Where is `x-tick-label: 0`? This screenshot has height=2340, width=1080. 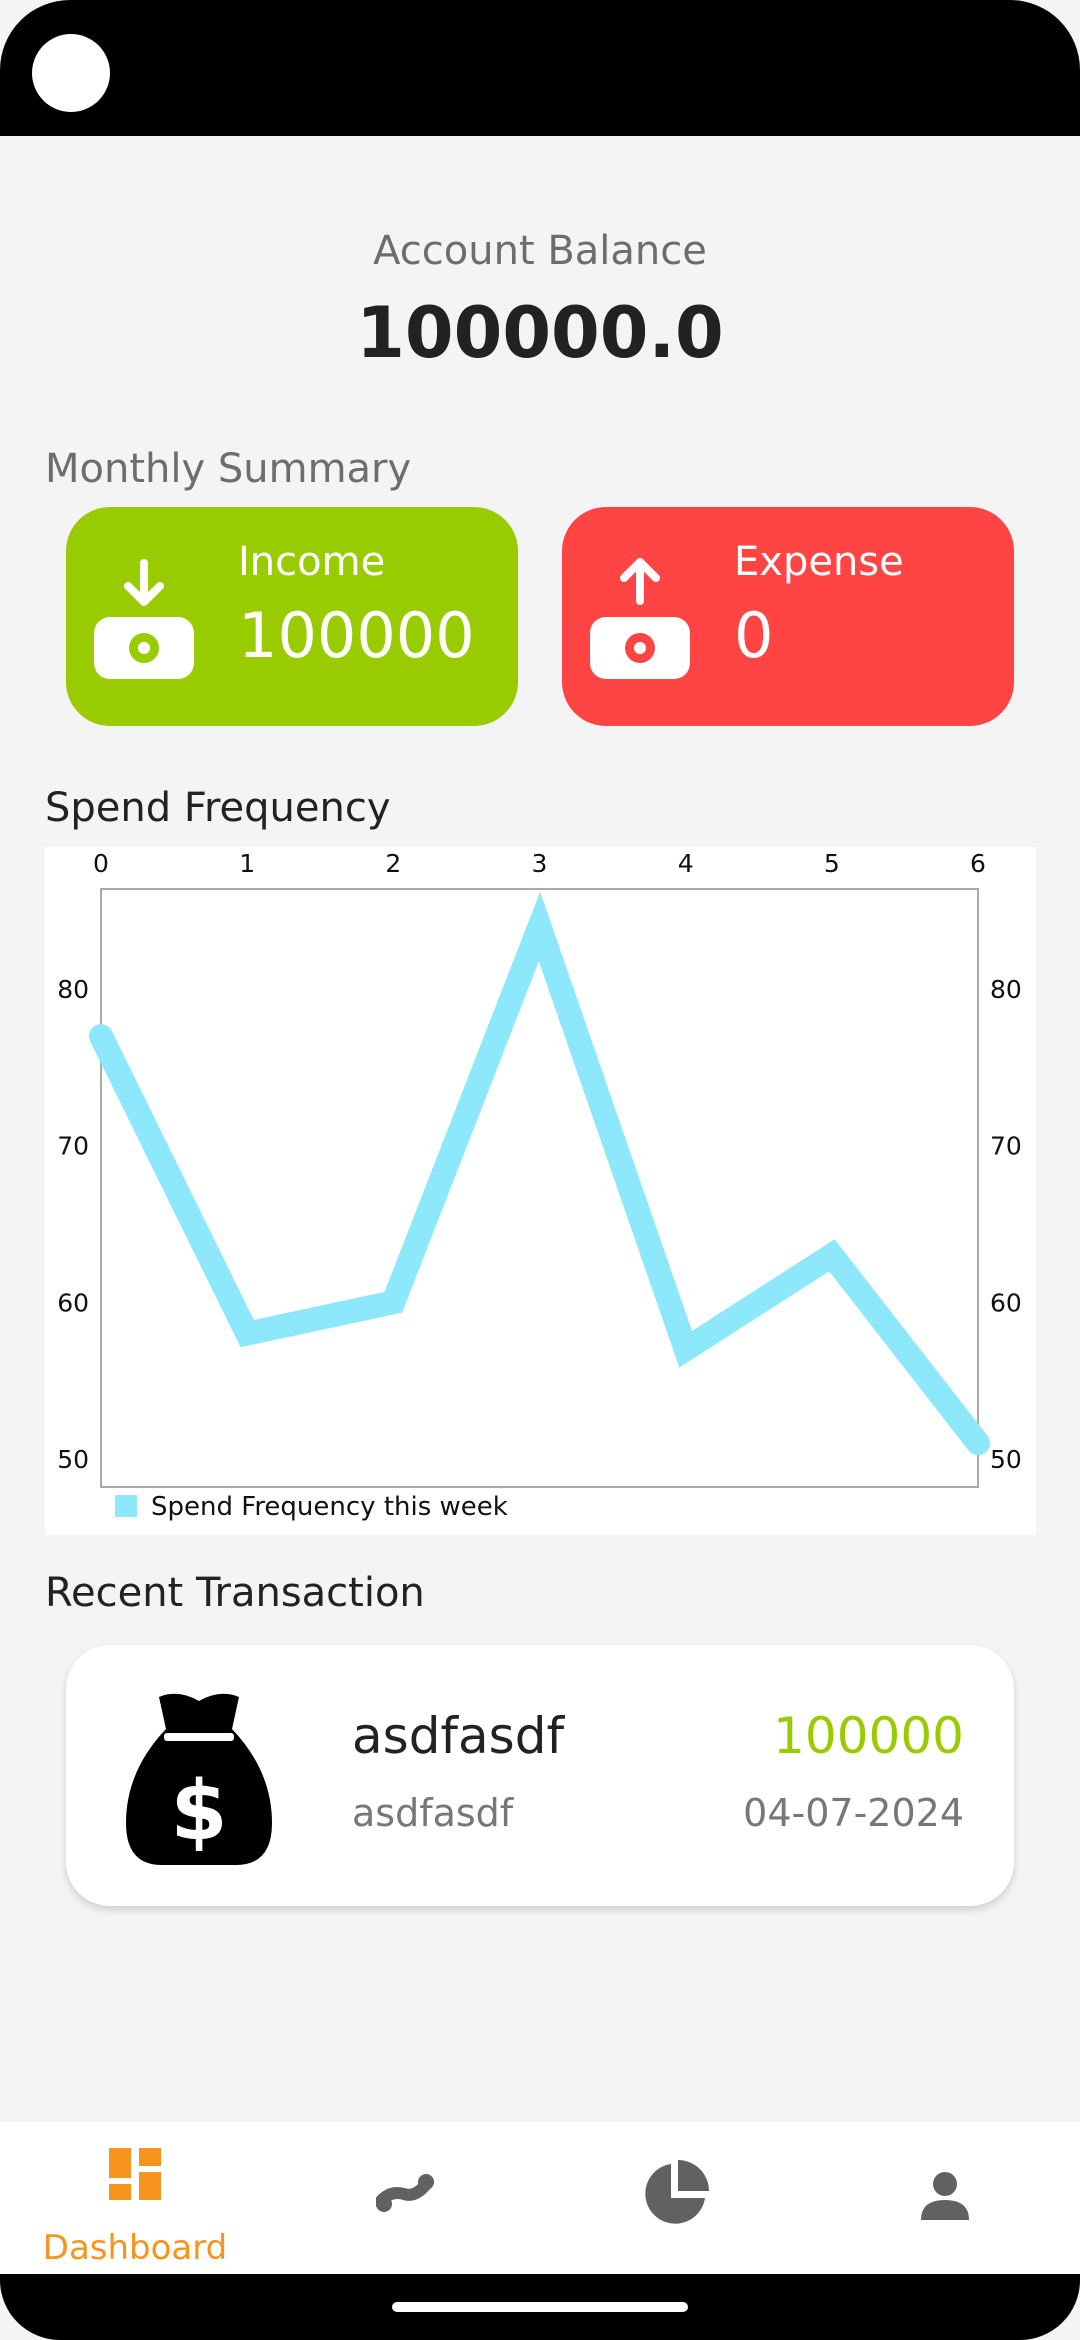 x-tick-label: 0 is located at coordinates (101, 863).